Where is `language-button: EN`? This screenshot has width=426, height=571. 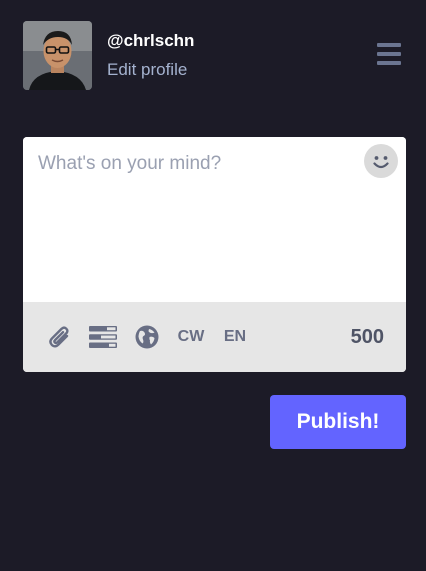
language-button: EN is located at coordinates (235, 337).